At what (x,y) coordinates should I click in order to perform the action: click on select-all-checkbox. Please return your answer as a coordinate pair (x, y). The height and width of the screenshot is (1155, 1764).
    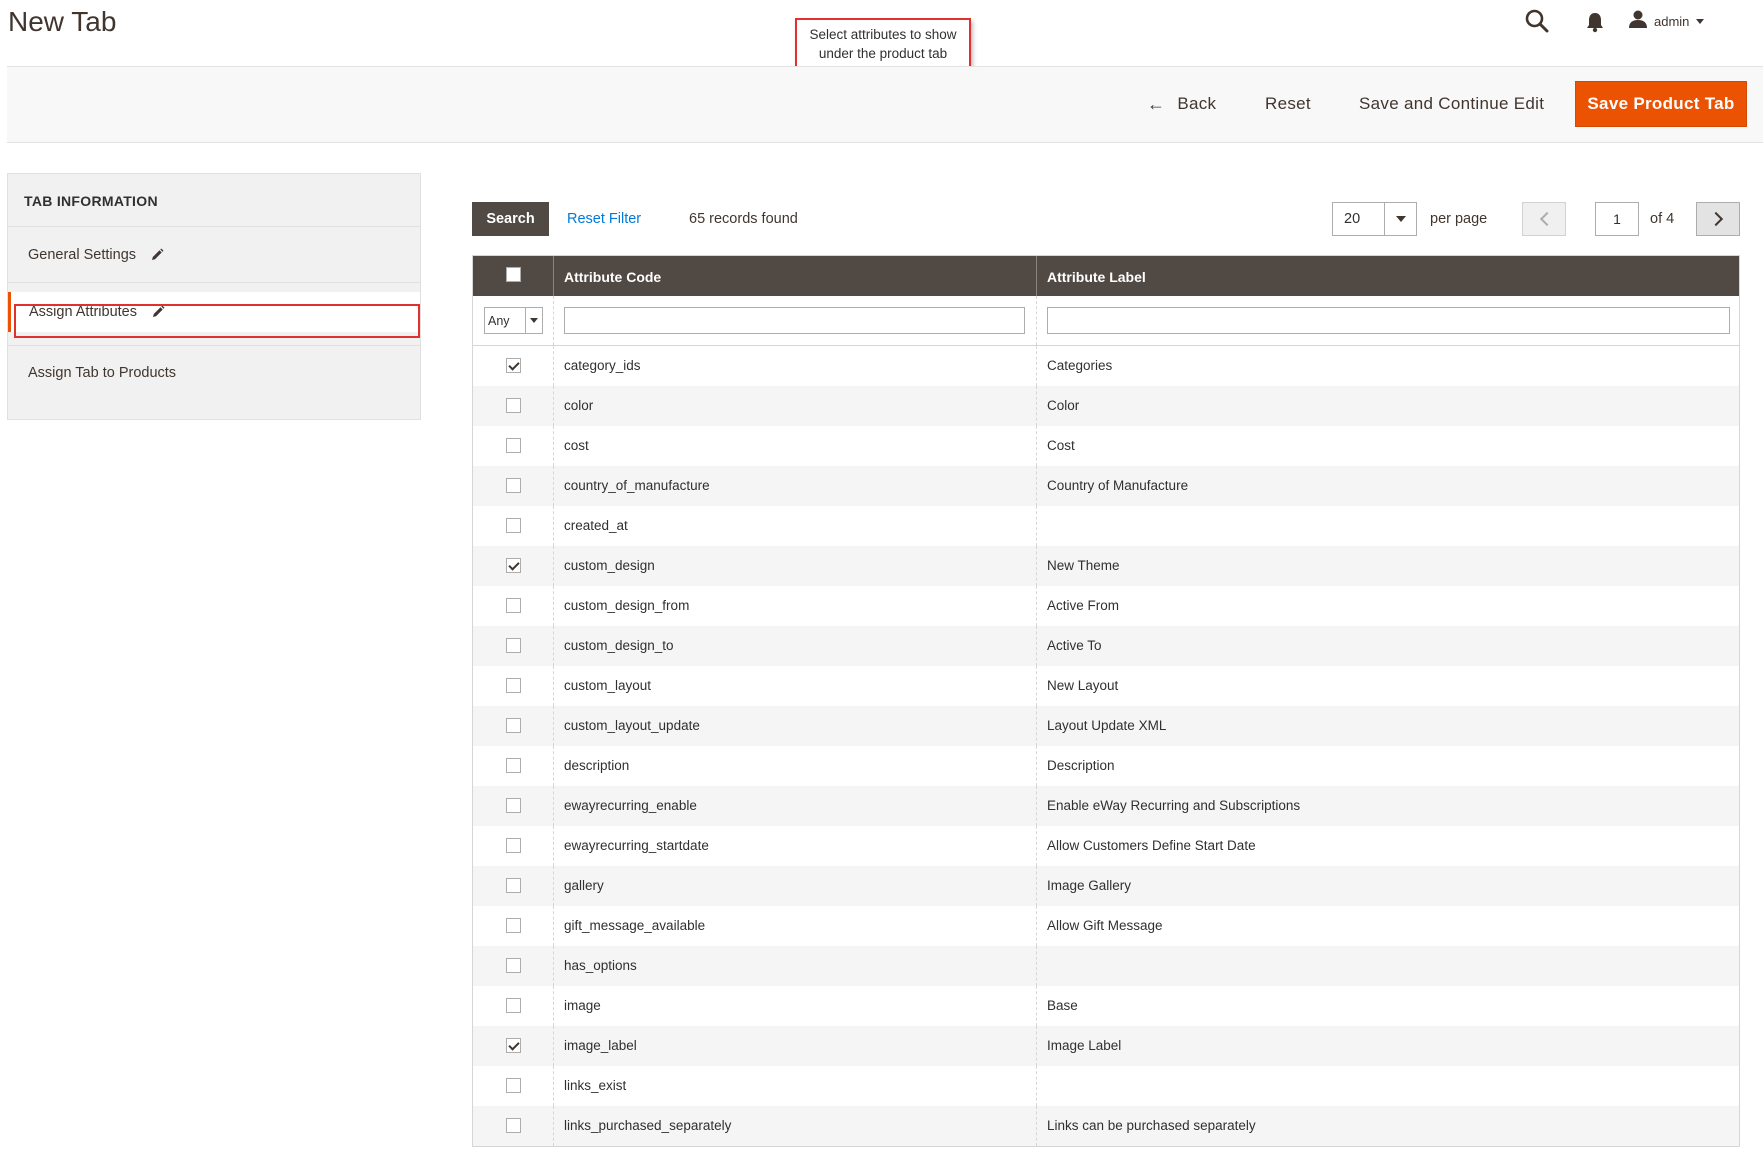
    Looking at the image, I should click on (513, 274).